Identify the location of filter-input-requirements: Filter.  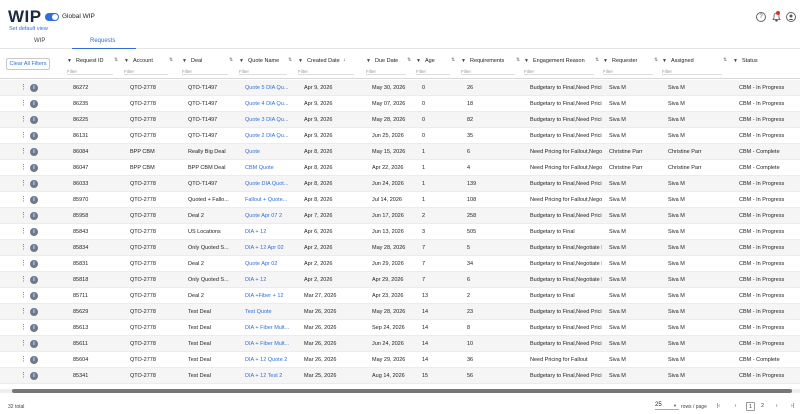
(488, 71).